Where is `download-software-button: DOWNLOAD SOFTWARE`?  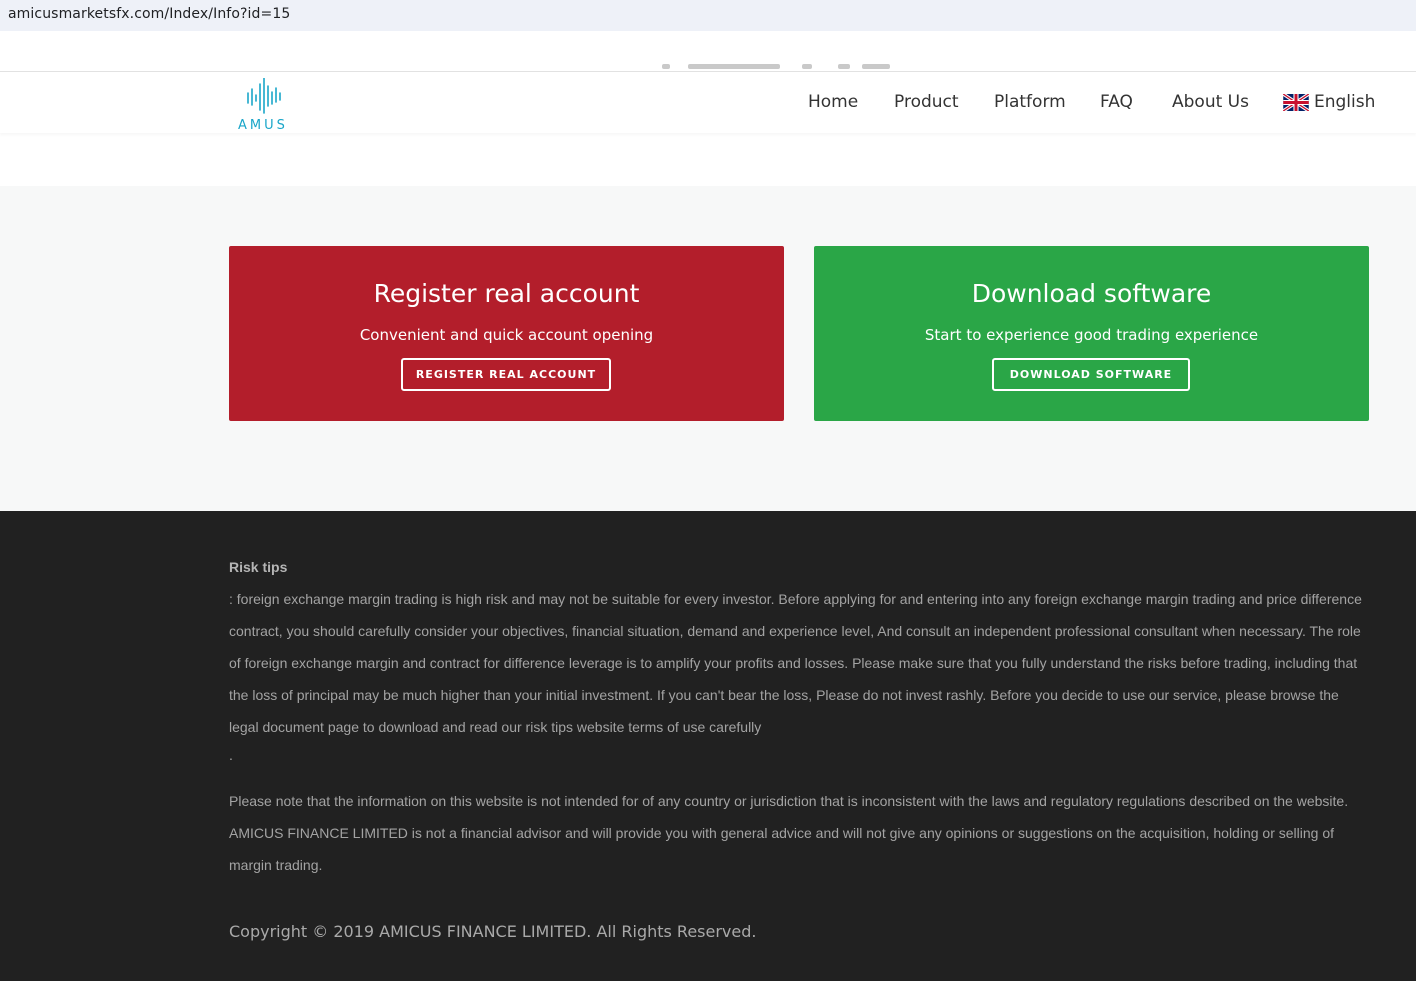 download-software-button: DOWNLOAD SOFTWARE is located at coordinates (1091, 374).